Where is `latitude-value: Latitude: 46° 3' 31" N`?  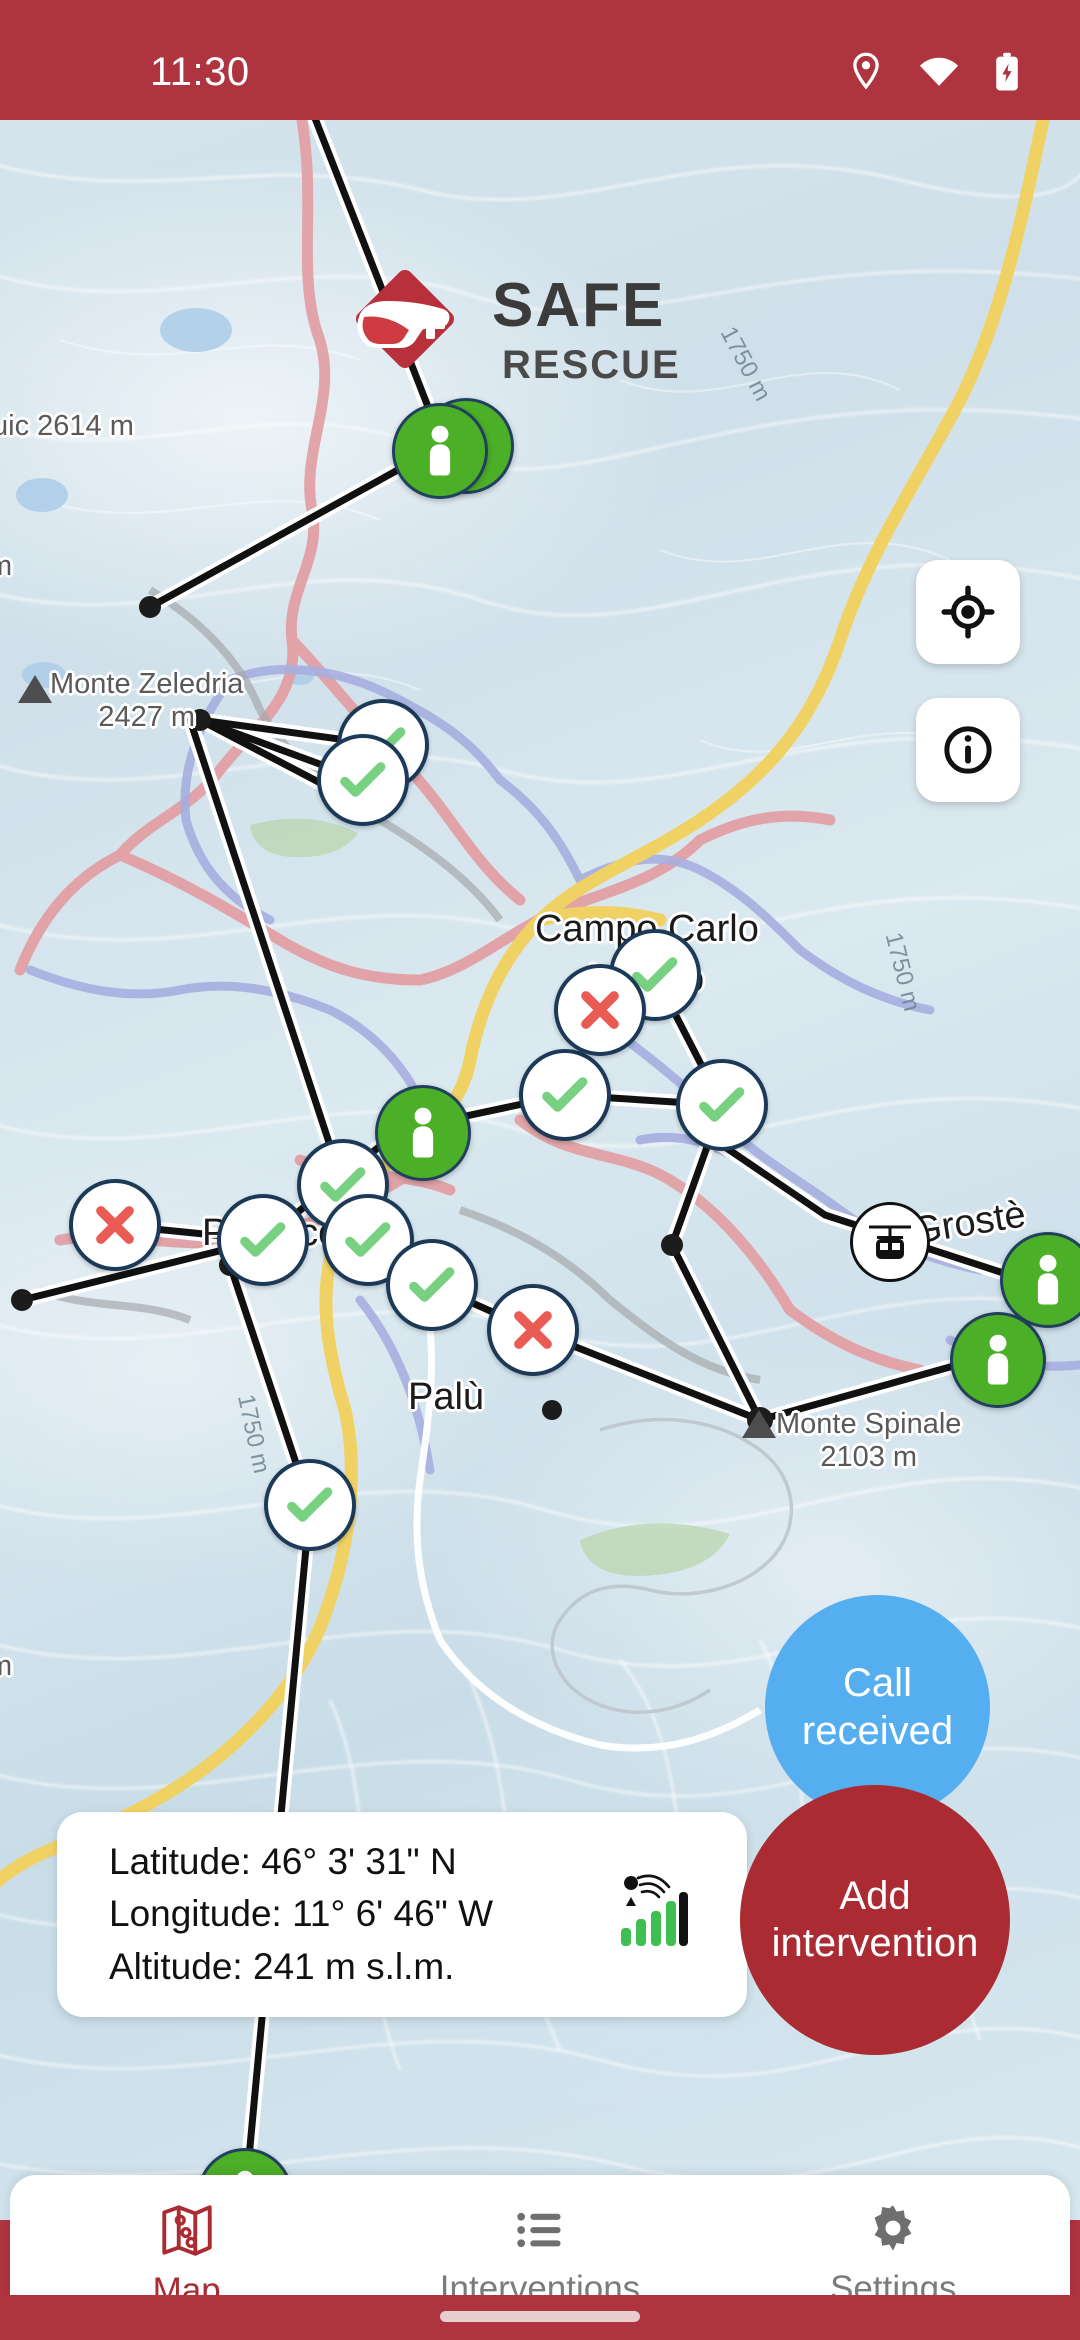
latitude-value: Latitude: 46° 3' 31" N is located at coordinates (283, 1861).